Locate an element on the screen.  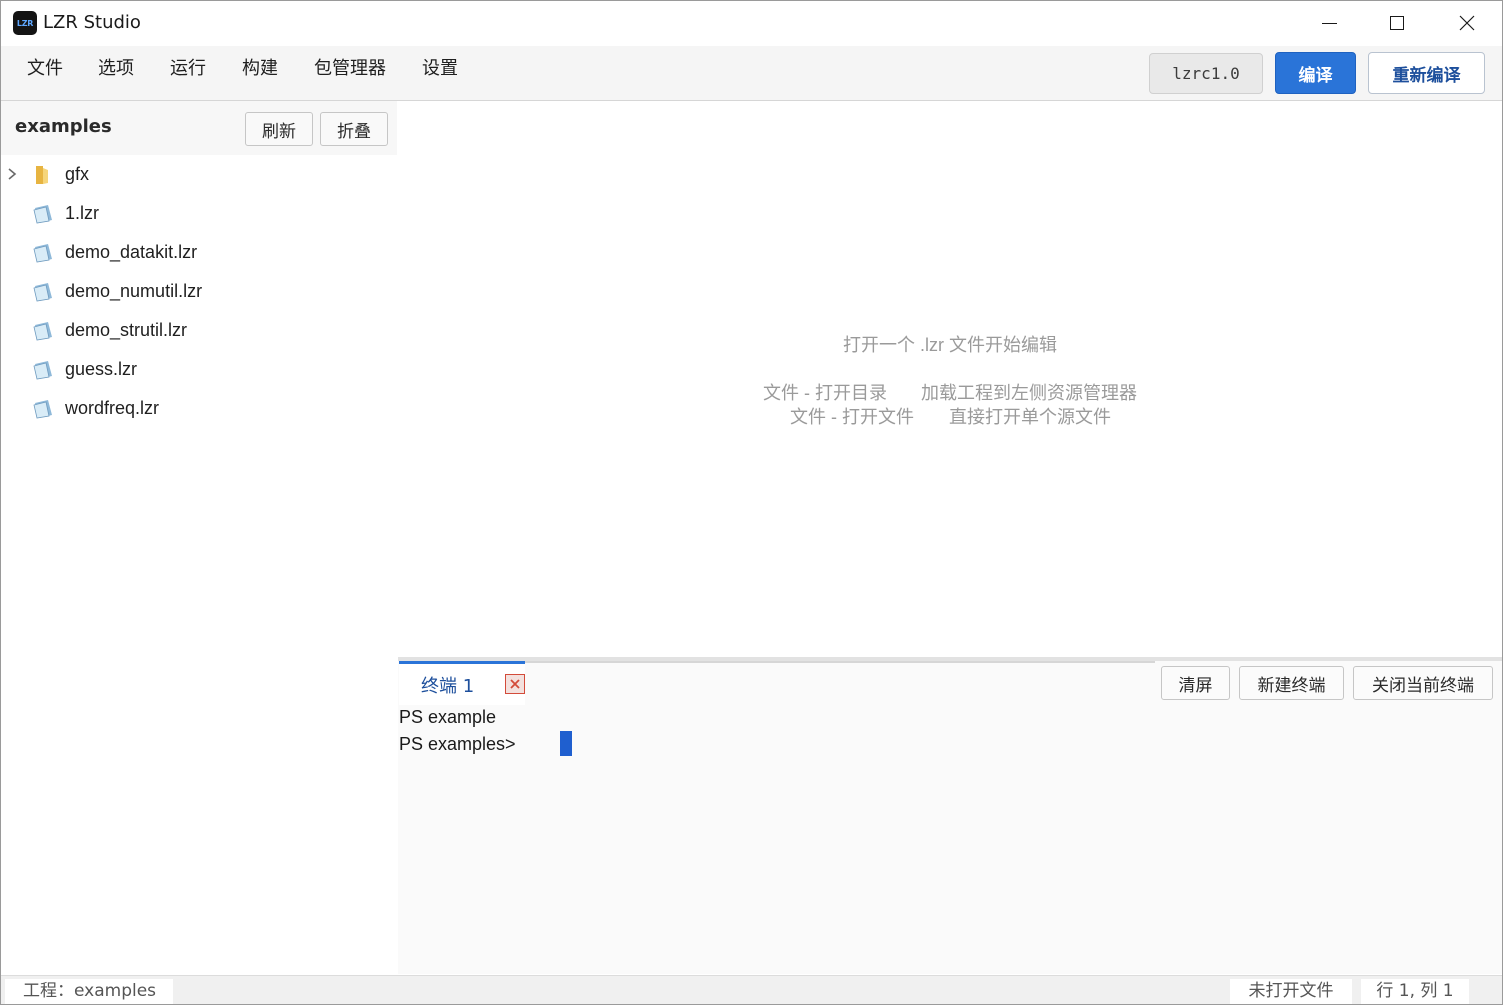
close-tab-button is located at coordinates (515, 684).